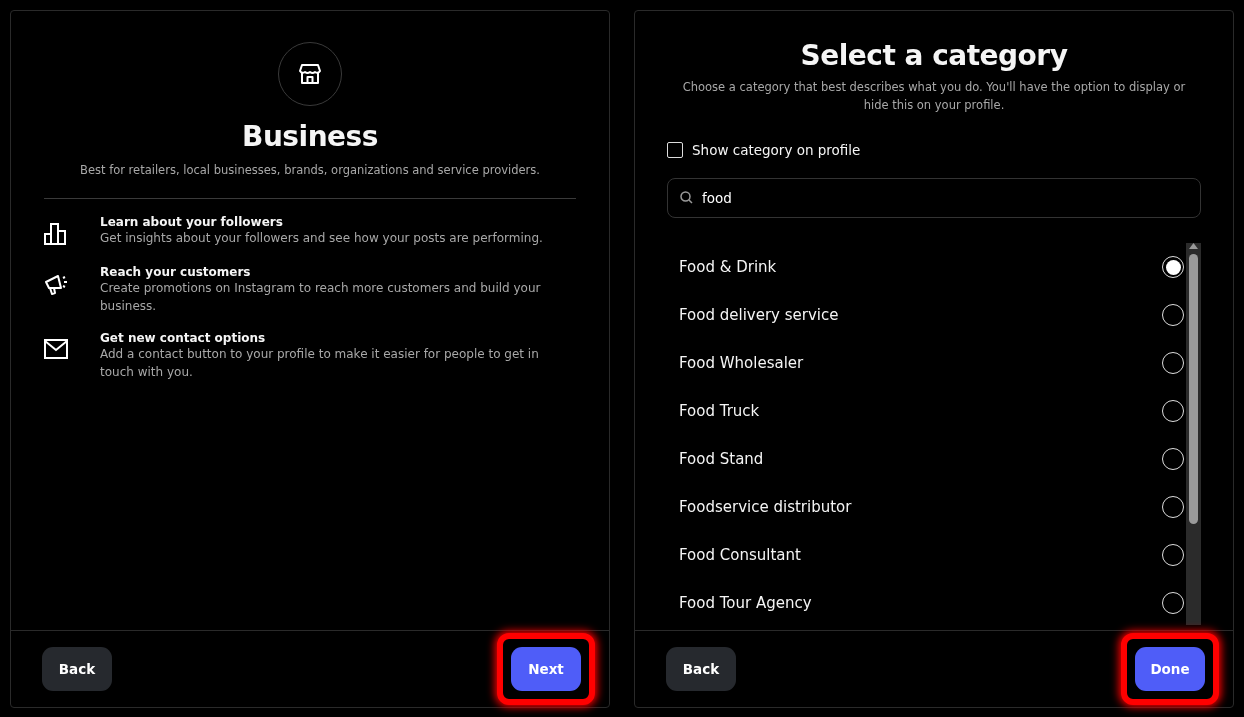 This screenshot has width=1244, height=717. What do you see at coordinates (310, 136) in the screenshot?
I see `panel-title: Business` at bounding box center [310, 136].